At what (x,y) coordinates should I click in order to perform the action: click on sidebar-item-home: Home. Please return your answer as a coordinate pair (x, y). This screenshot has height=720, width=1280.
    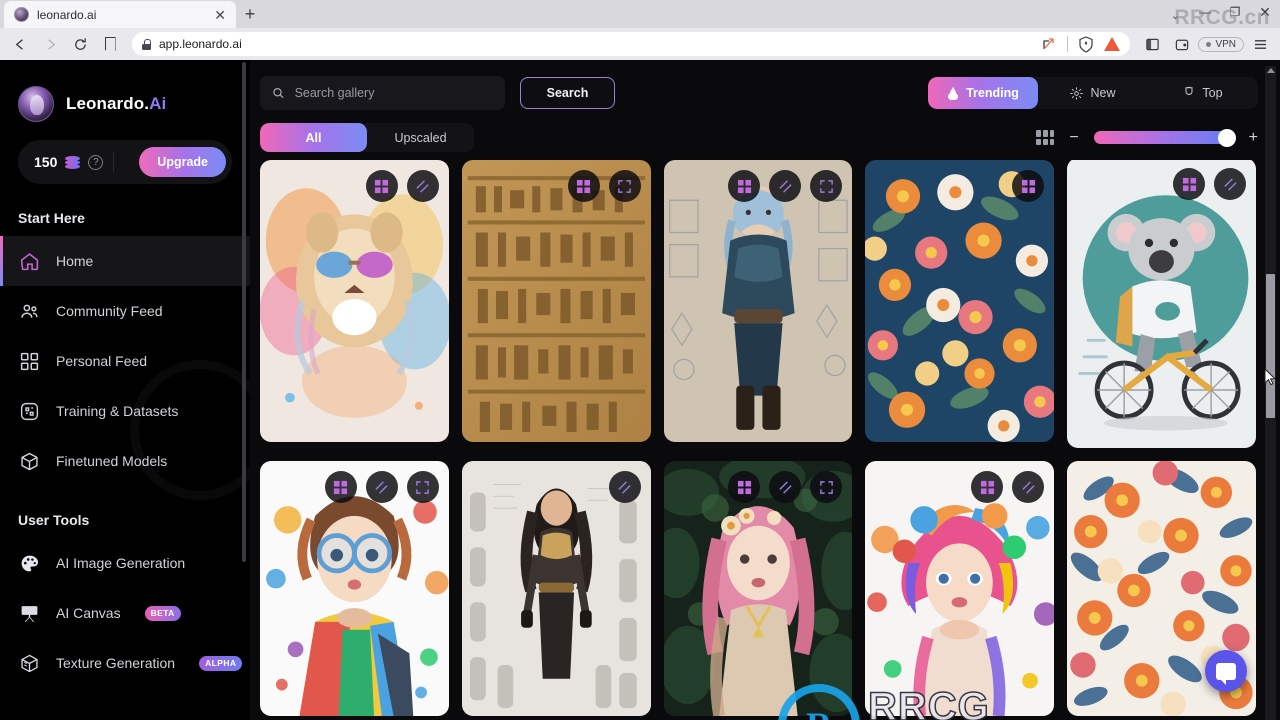
    Looking at the image, I should click on (125, 261).